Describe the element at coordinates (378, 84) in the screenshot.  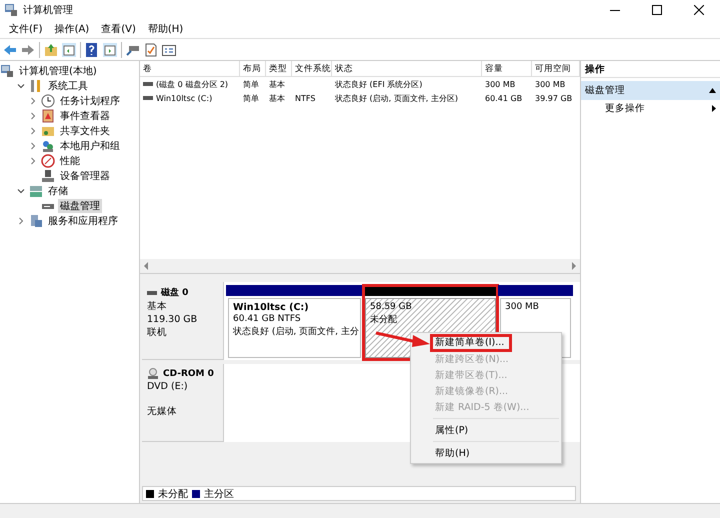
I see `table-cell: 状态良好 (EFI 系统分区)` at that location.